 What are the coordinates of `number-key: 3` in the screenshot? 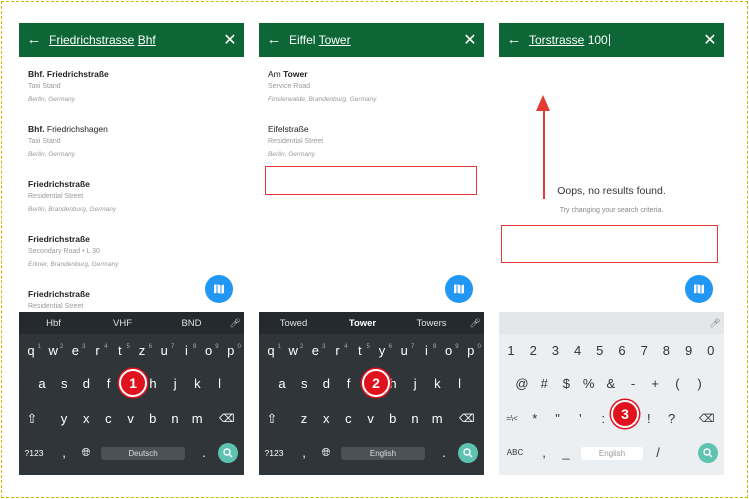 It's located at (555, 351).